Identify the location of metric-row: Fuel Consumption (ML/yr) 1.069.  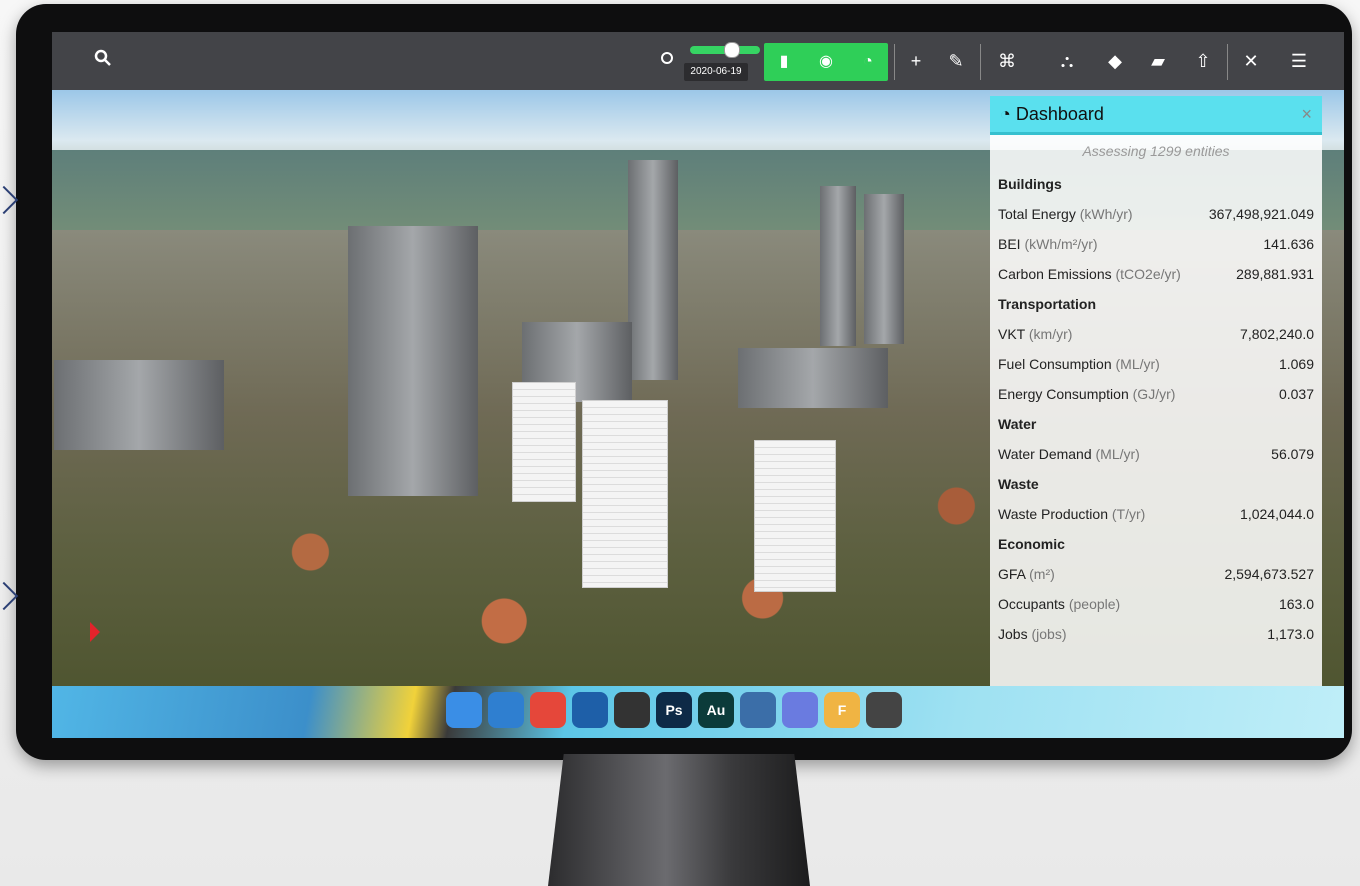
(1156, 364).